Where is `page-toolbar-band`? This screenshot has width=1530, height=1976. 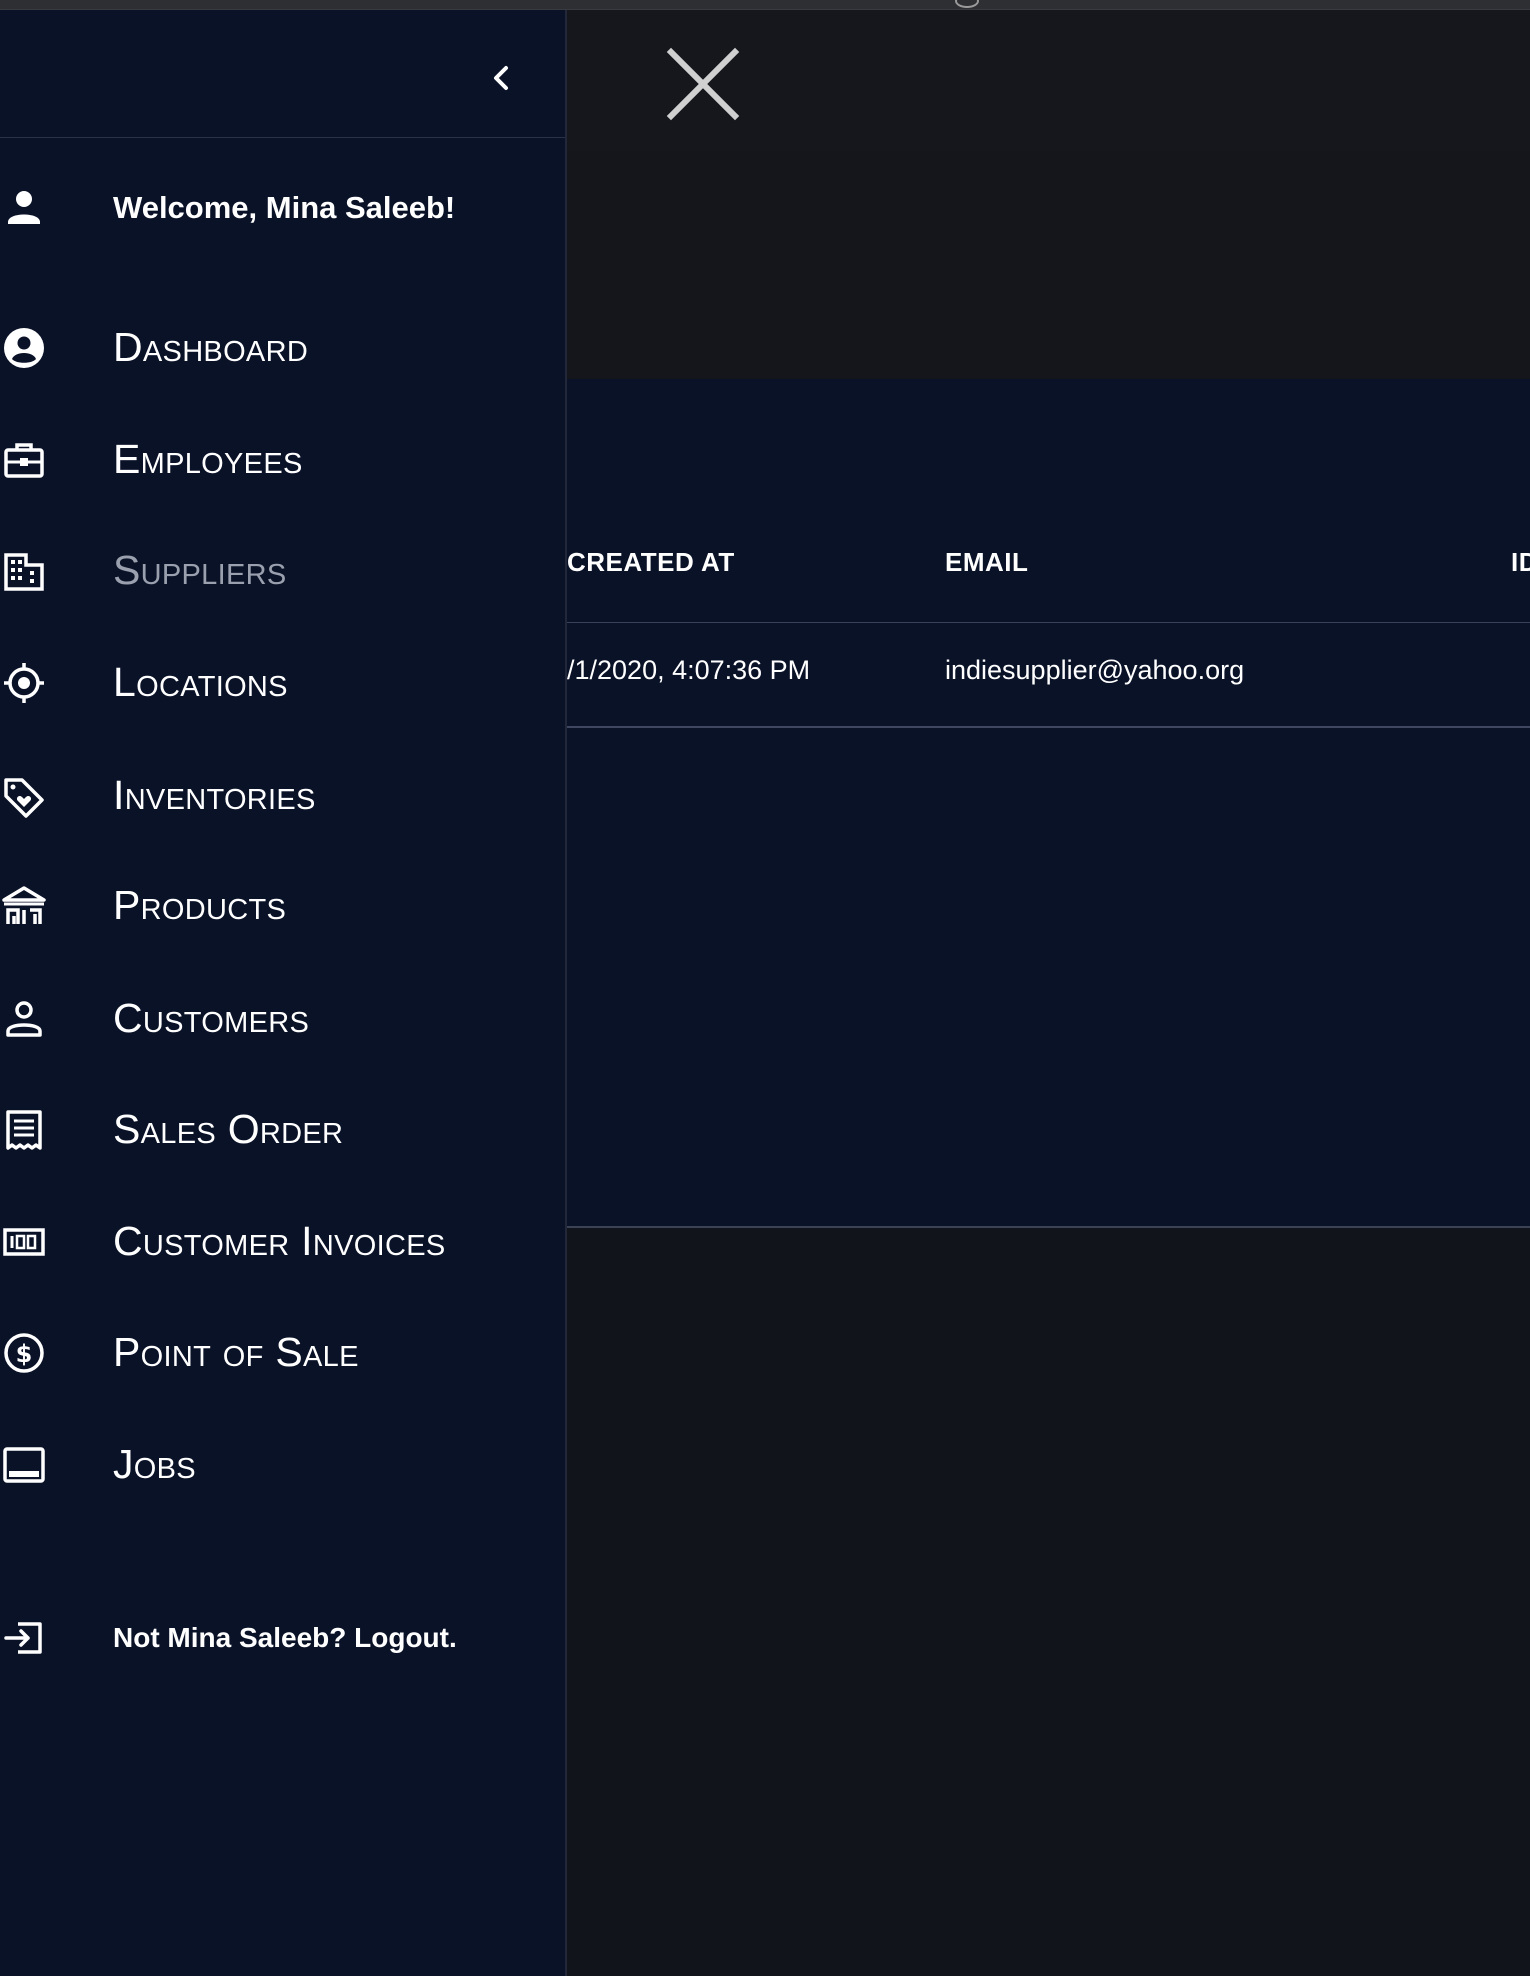
page-toolbar-band is located at coordinates (1048, 265).